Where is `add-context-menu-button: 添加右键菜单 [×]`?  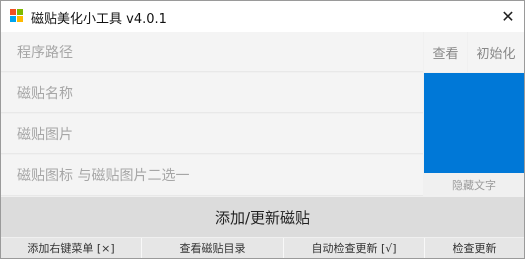 add-context-menu-button: 添加右键菜单 [×] is located at coordinates (71, 248).